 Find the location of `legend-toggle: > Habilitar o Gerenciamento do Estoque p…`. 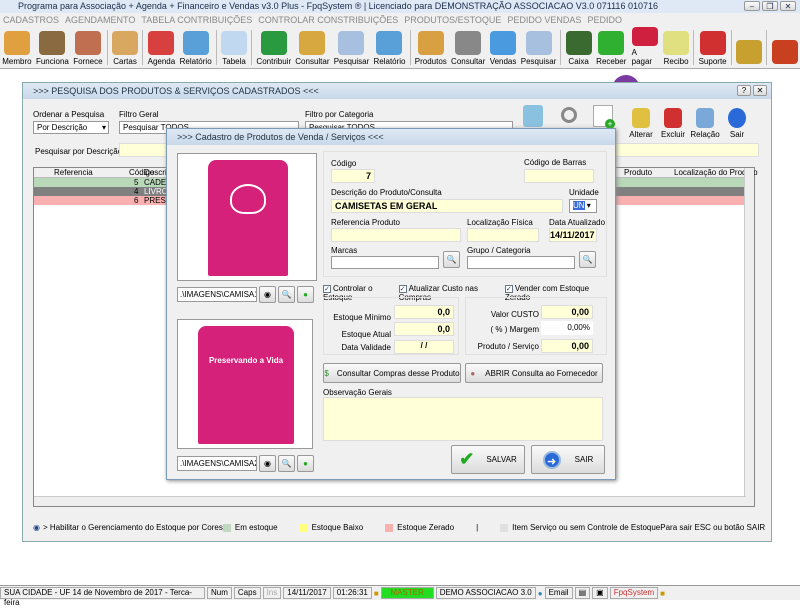

legend-toggle: > Habilitar o Gerenciamento do Estoque p… is located at coordinates (133, 527).